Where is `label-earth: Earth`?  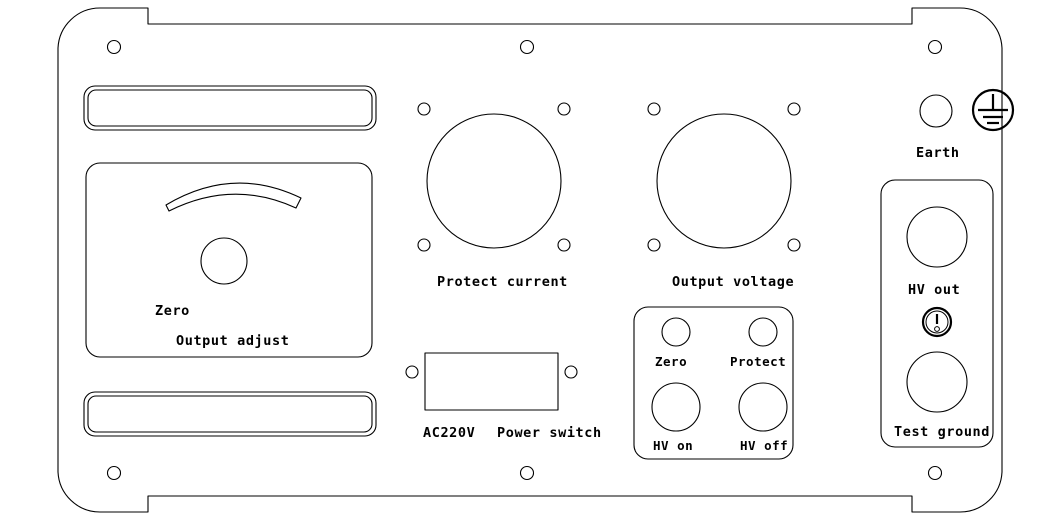 label-earth: Earth is located at coordinates (938, 153).